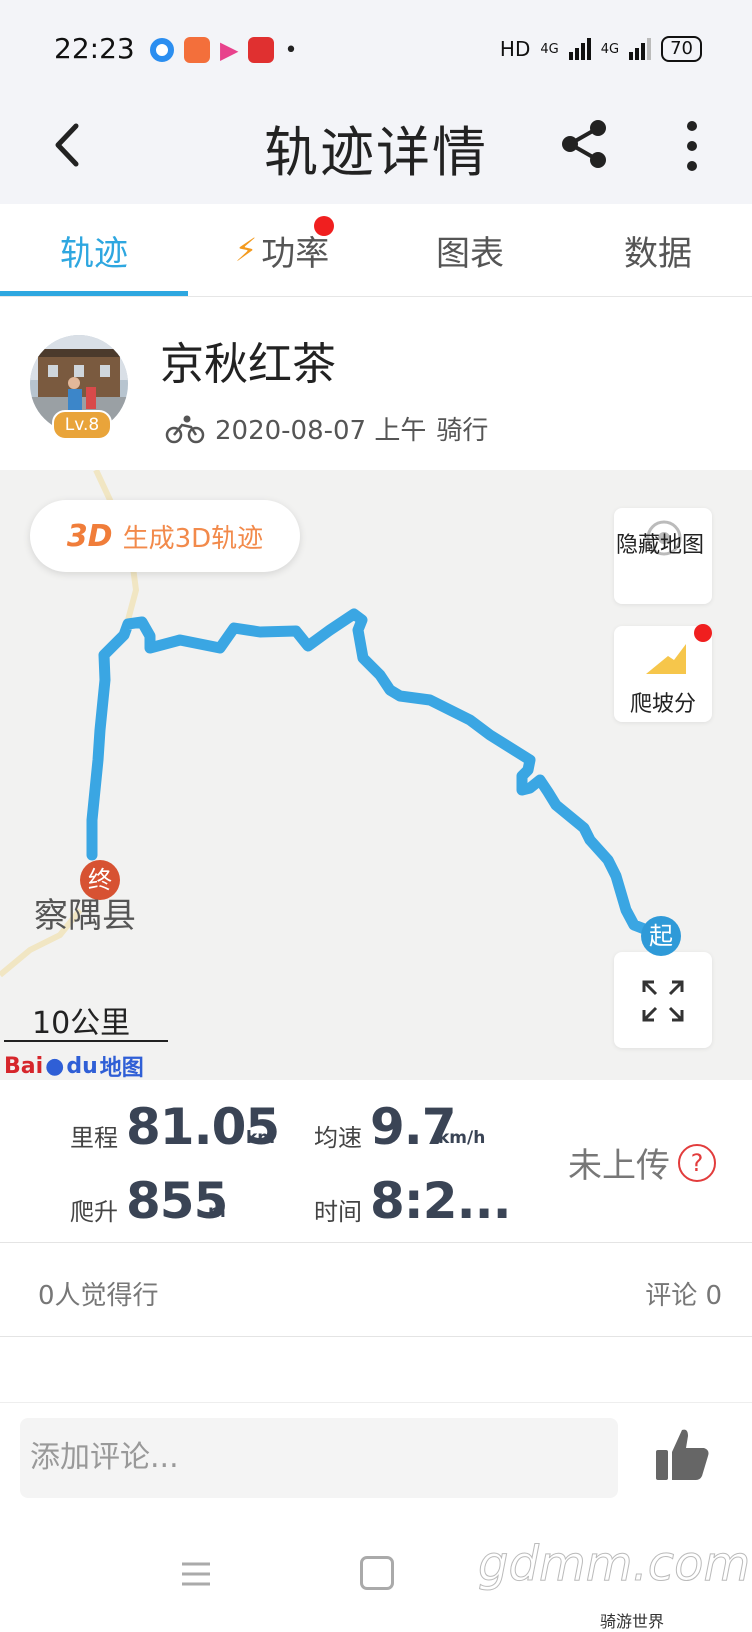 Image resolution: width=752 pixels, height=1632 pixels. Describe the element at coordinates (470, 253) in the screenshot. I see `tab-chart-label: 图表` at that location.